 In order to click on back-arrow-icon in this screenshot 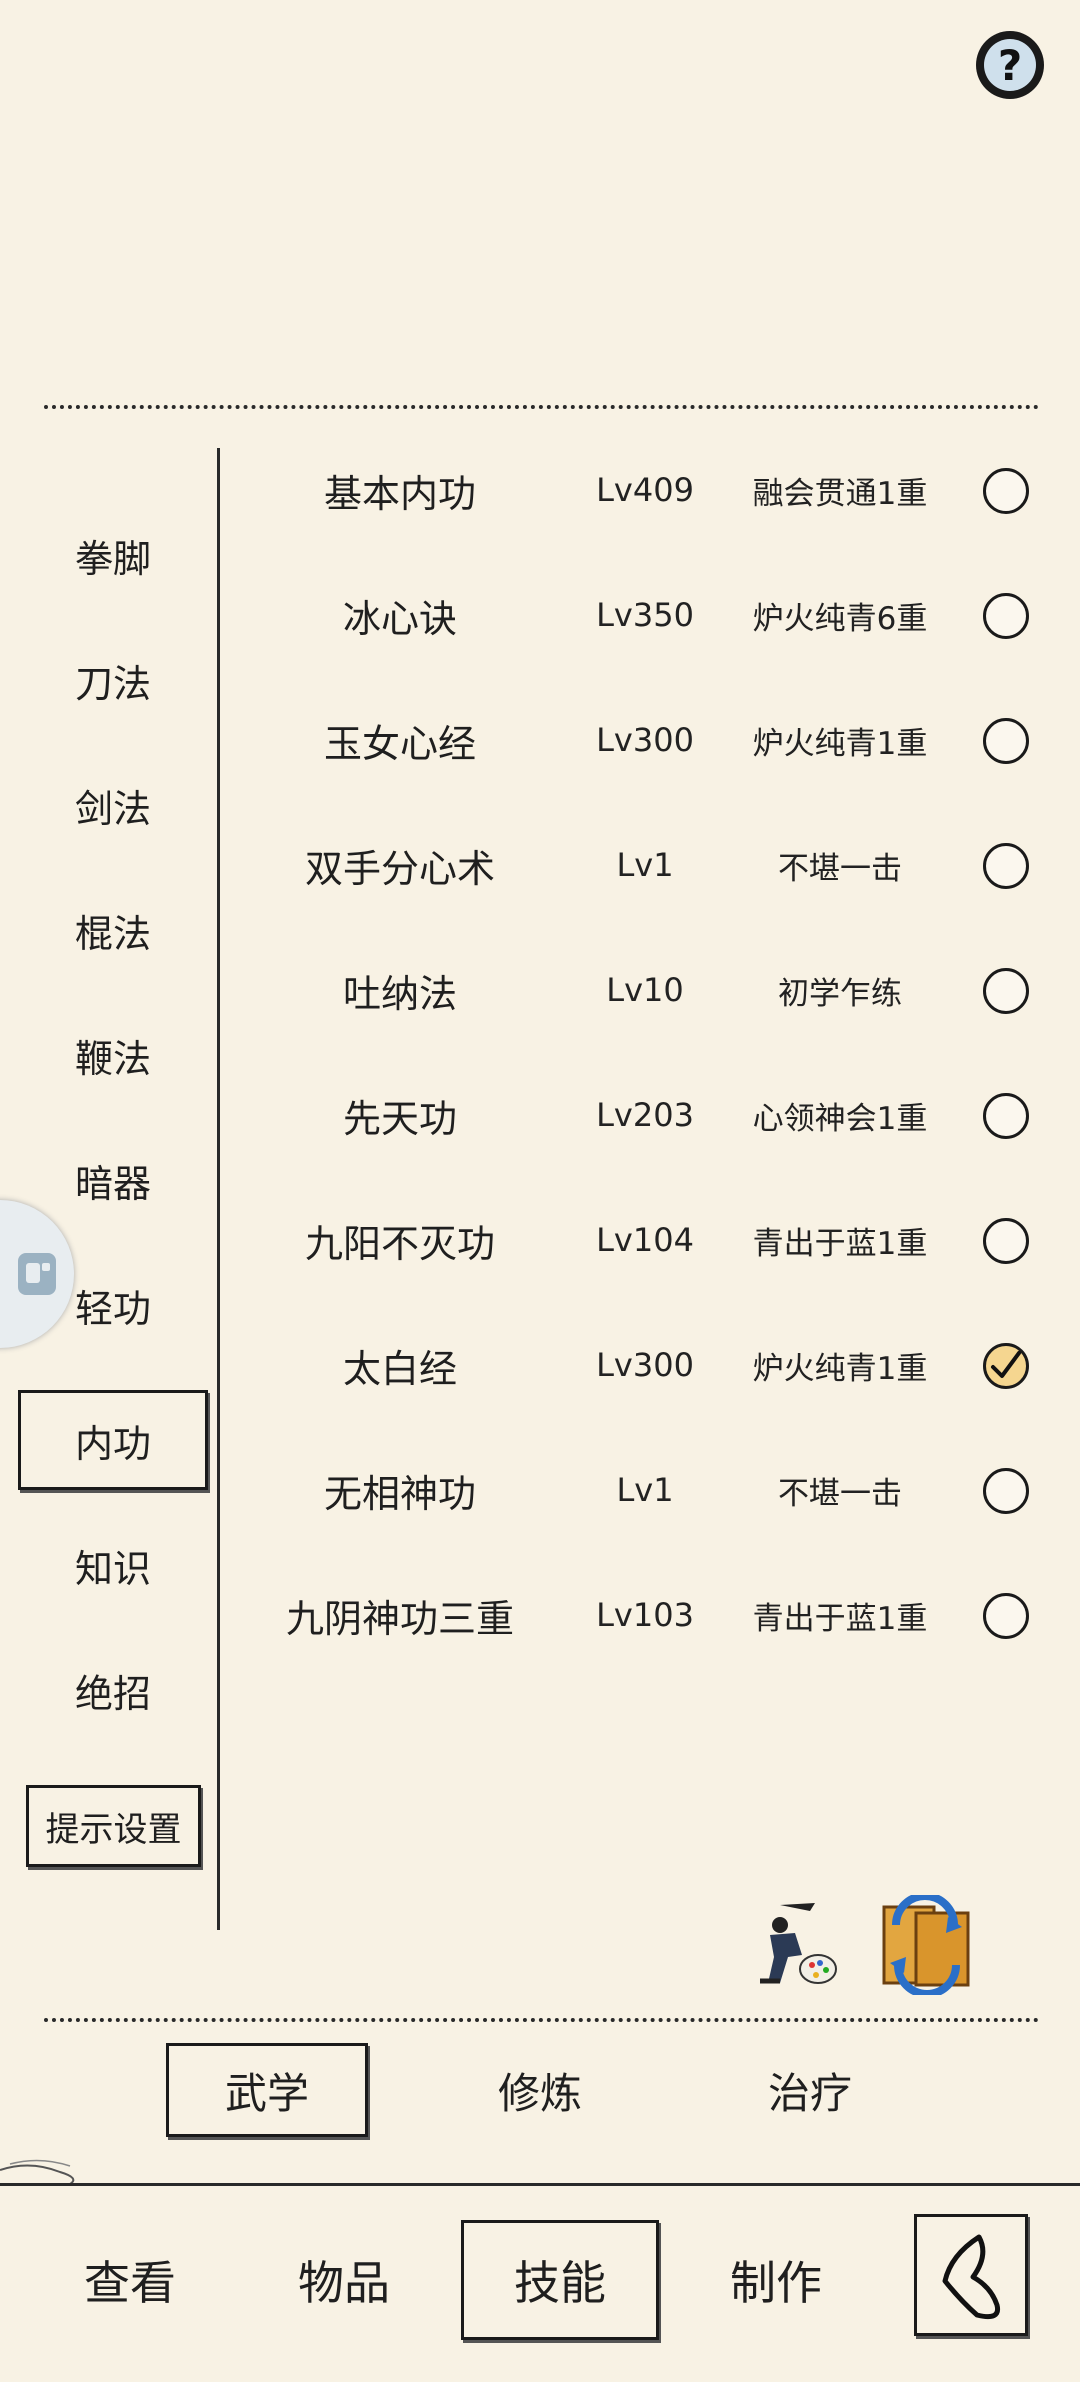, I will do `click(971, 2277)`.